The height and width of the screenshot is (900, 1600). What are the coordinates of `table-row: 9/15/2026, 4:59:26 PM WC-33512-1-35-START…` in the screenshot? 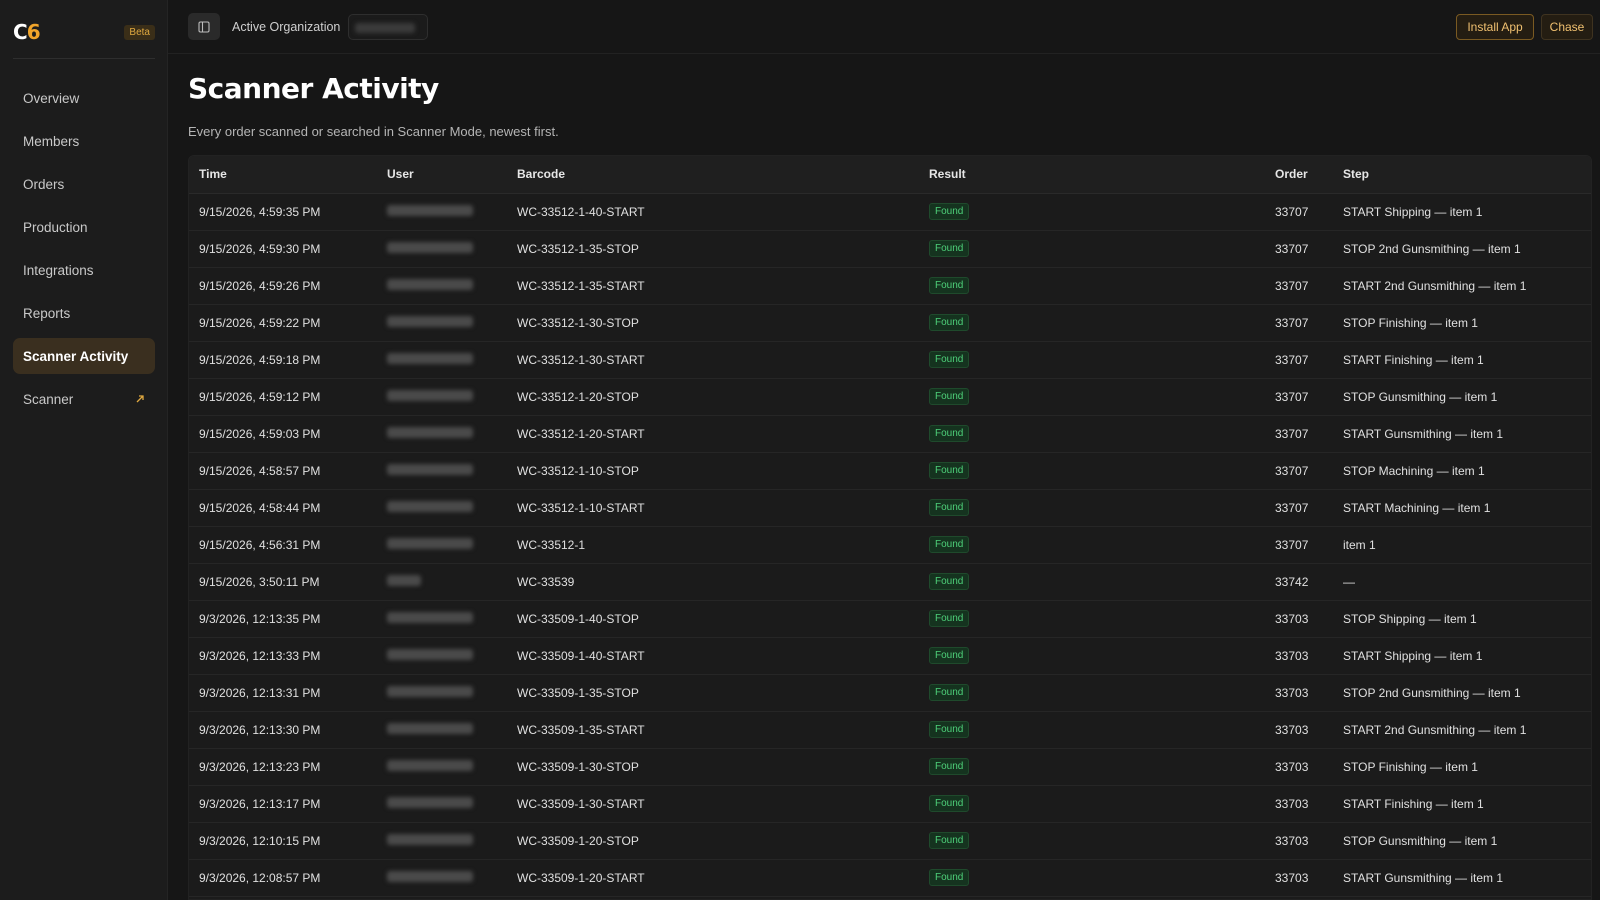 It's located at (890, 286).